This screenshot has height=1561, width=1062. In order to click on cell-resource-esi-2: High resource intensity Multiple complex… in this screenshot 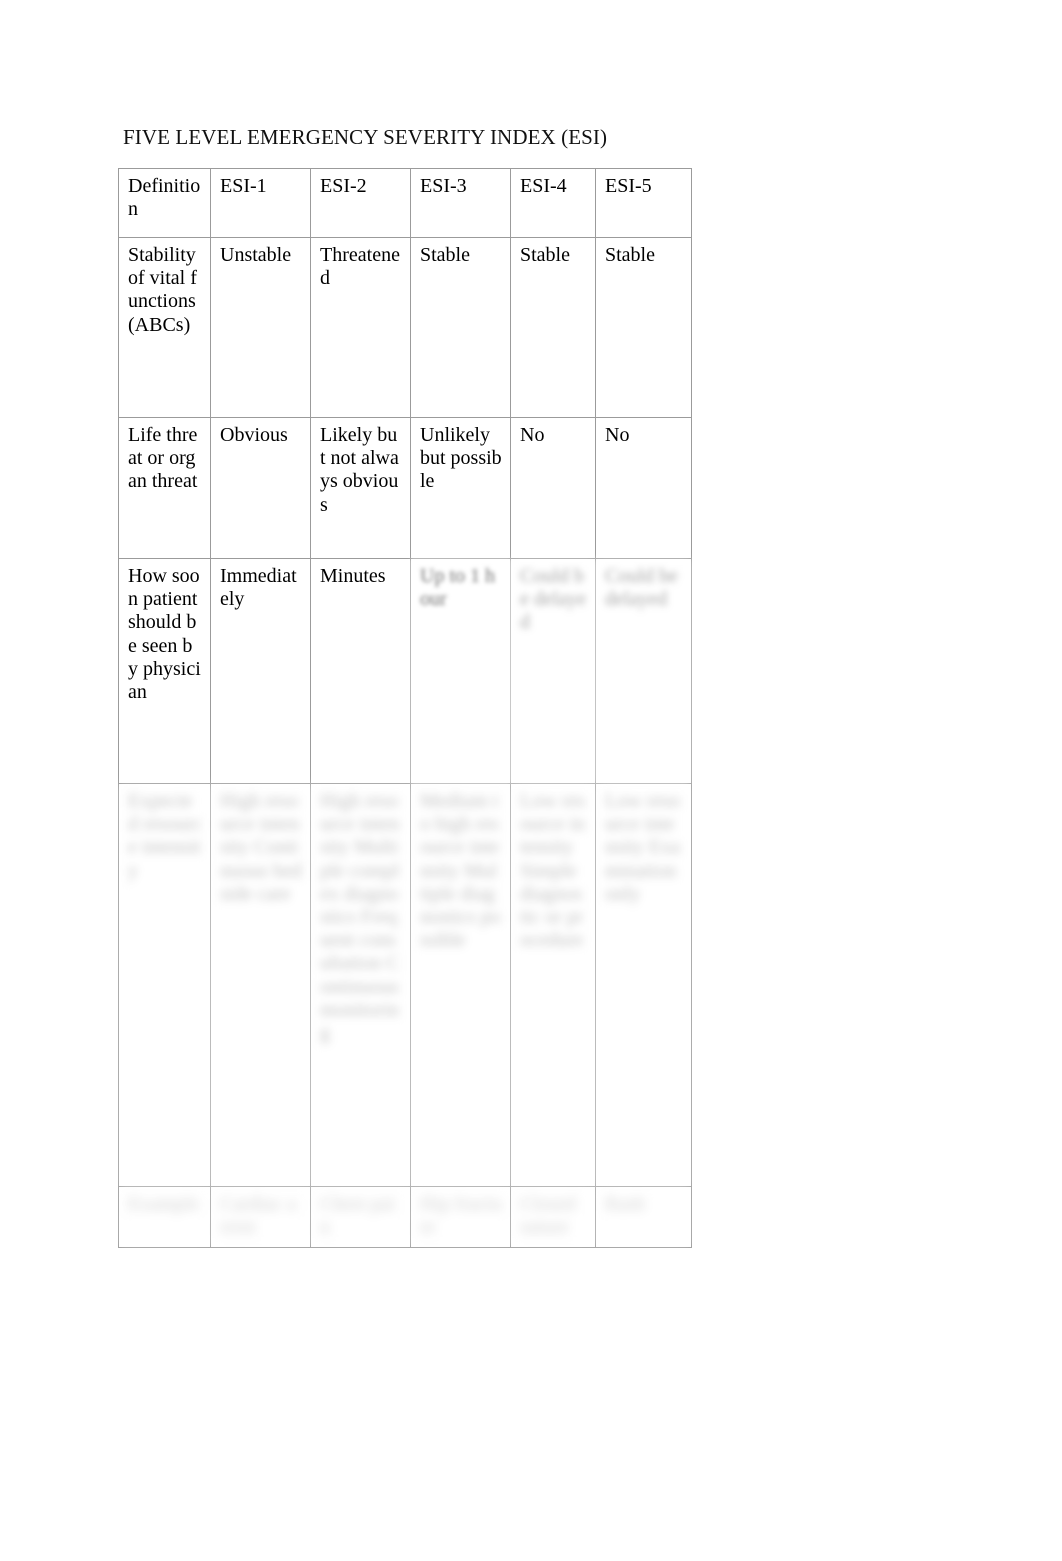, I will do `click(360, 985)`.